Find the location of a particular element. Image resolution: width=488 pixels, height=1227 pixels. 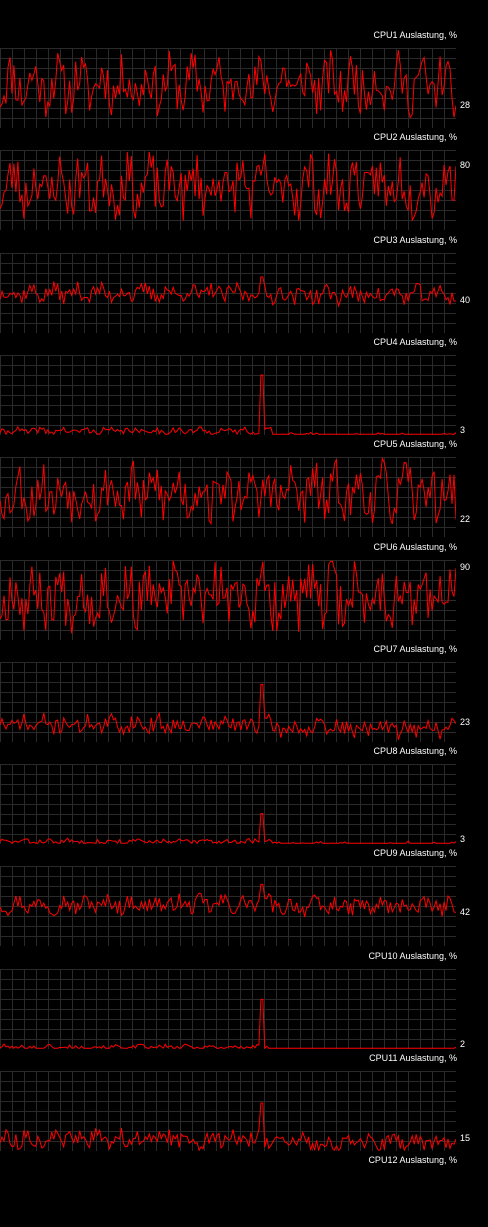

panel-title: CPU9 Auslastung, % is located at coordinates (415, 853).